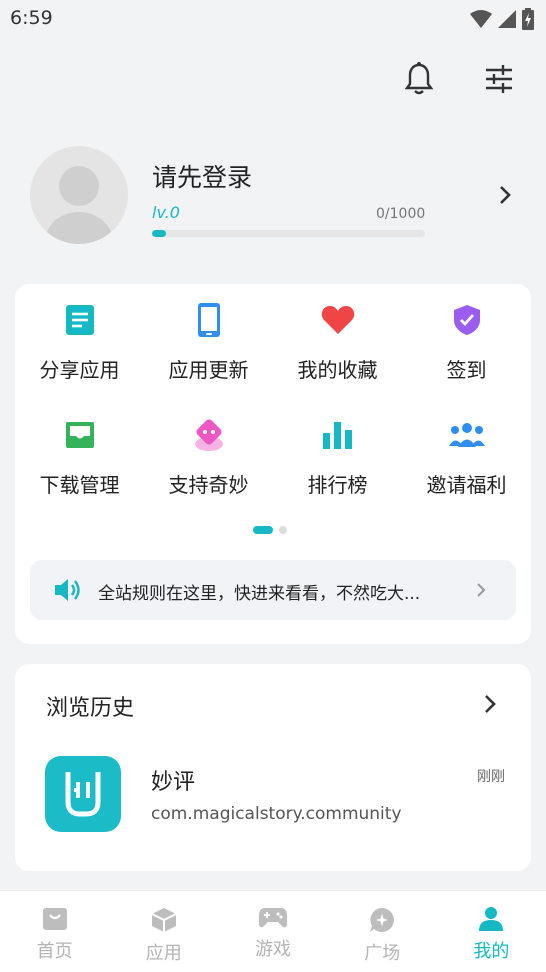 Image resolution: width=546 pixels, height=972 pixels. I want to click on tab-games: 游戏, so click(272, 931).